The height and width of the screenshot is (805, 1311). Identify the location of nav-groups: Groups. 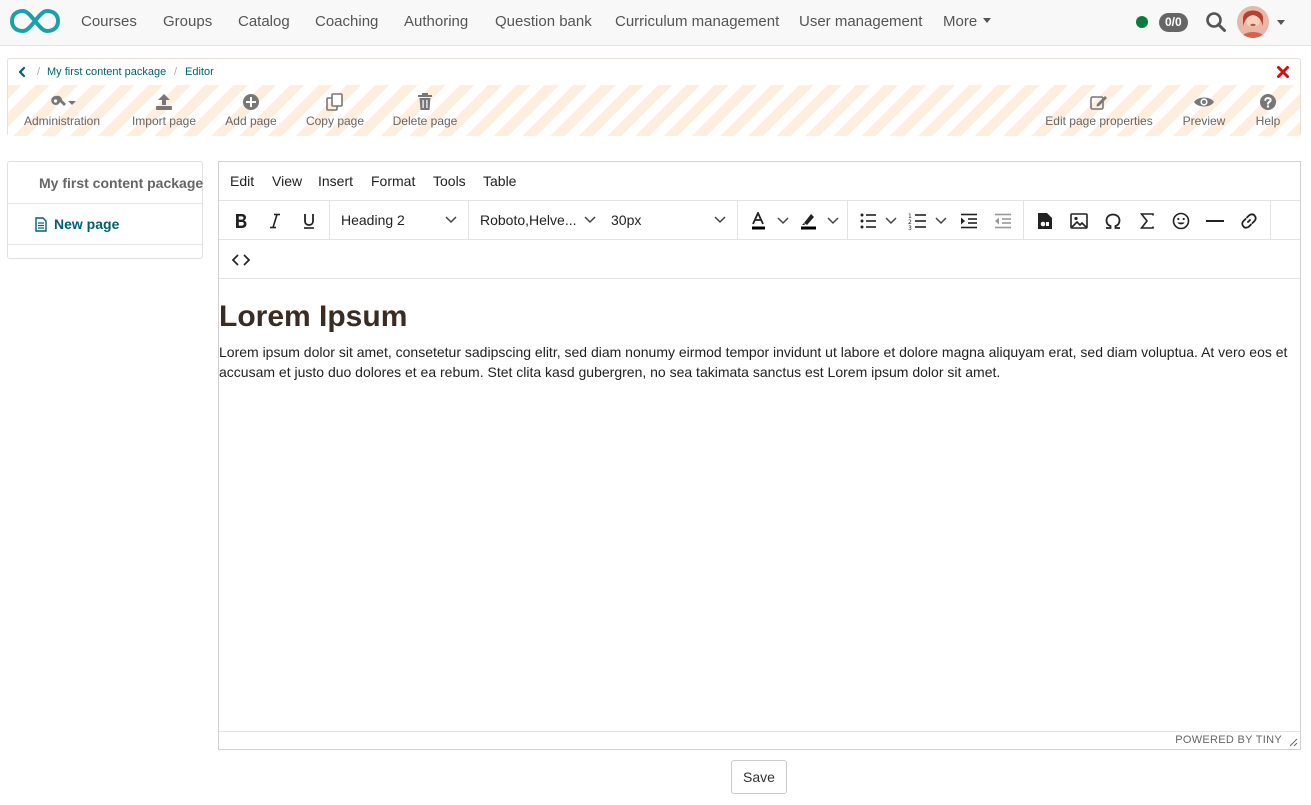
(187, 23).